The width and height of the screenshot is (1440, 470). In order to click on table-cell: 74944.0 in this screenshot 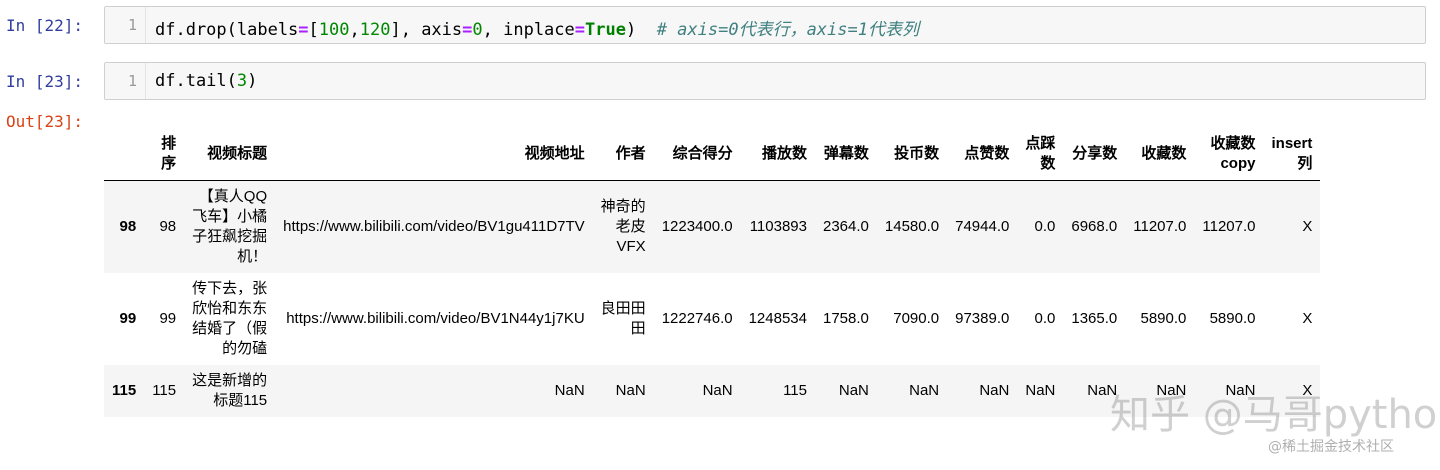, I will do `click(982, 226)`.